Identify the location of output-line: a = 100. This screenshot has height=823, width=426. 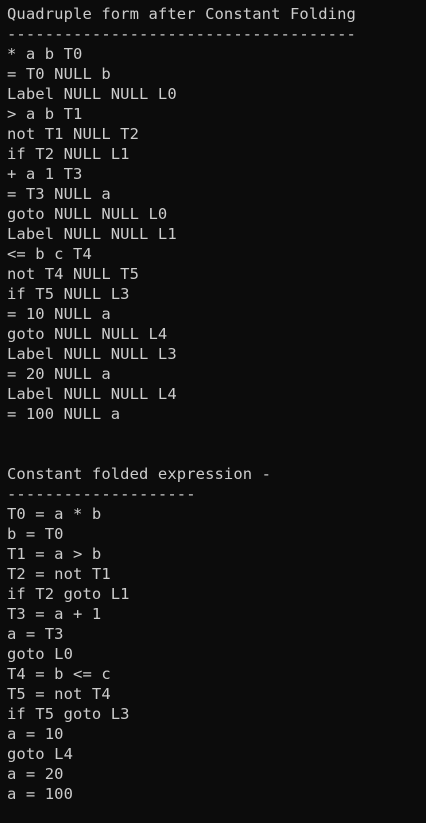
(40, 794).